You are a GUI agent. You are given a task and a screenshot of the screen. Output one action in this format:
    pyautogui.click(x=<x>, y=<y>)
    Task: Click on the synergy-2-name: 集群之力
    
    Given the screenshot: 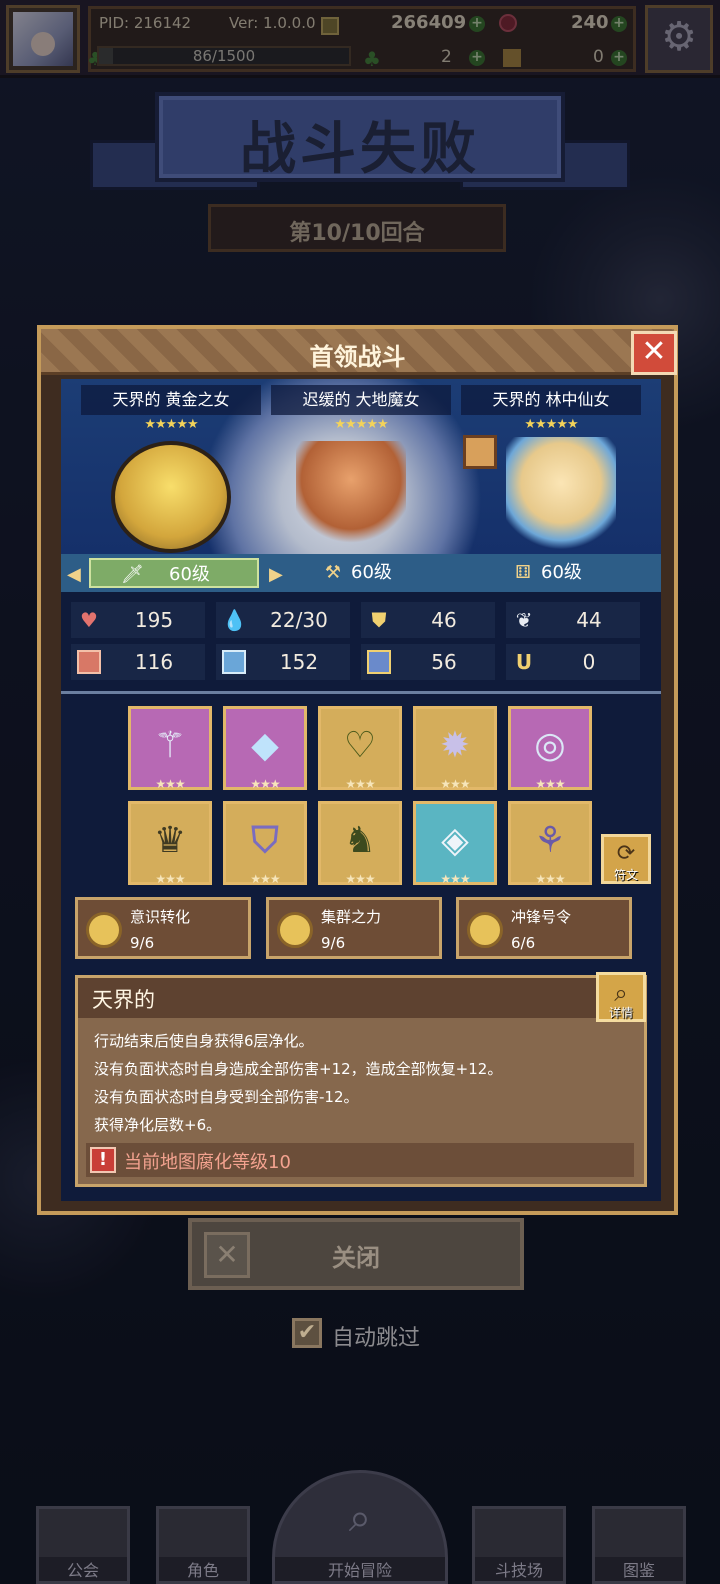 What is the action you would take?
    pyautogui.click(x=351, y=917)
    